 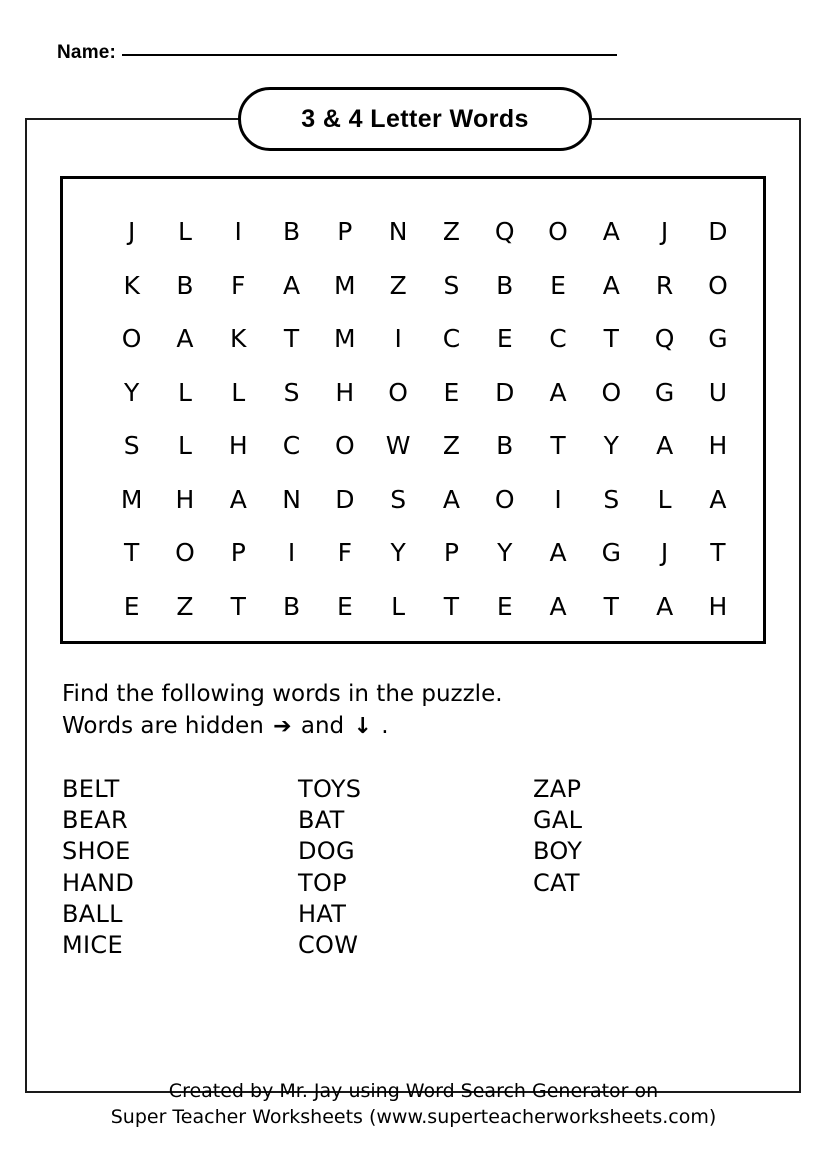 I want to click on word-list-item: HAT, so click(x=415, y=914).